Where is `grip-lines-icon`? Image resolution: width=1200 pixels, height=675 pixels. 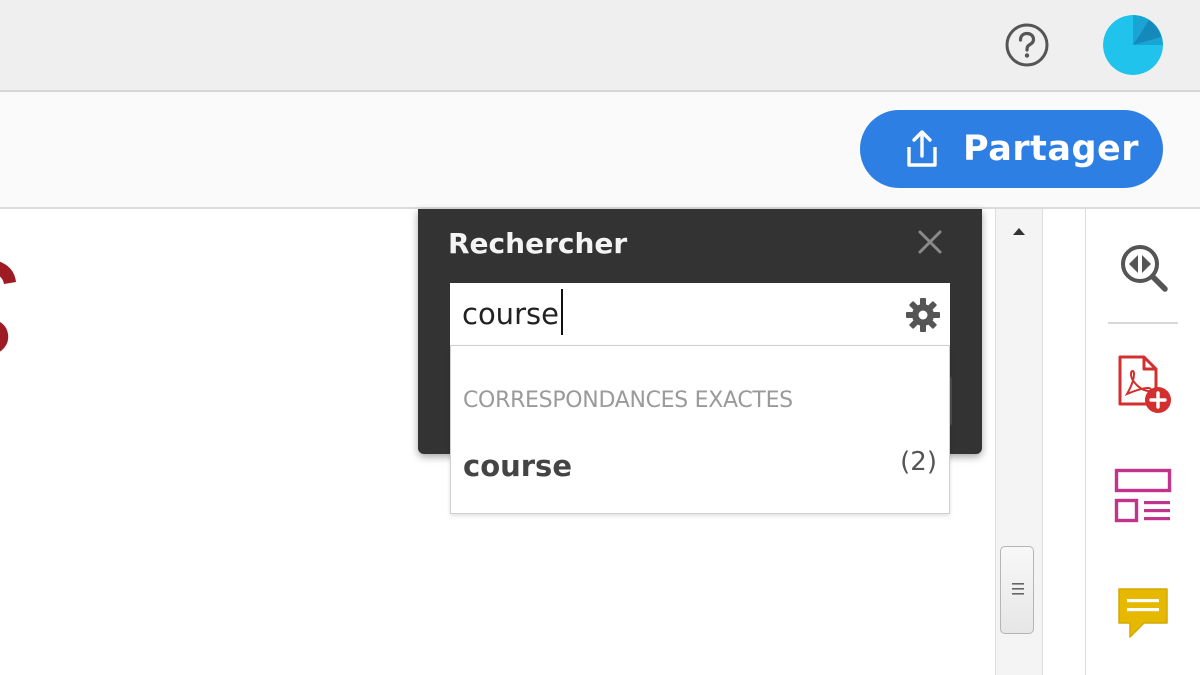
grip-lines-icon is located at coordinates (1018, 589).